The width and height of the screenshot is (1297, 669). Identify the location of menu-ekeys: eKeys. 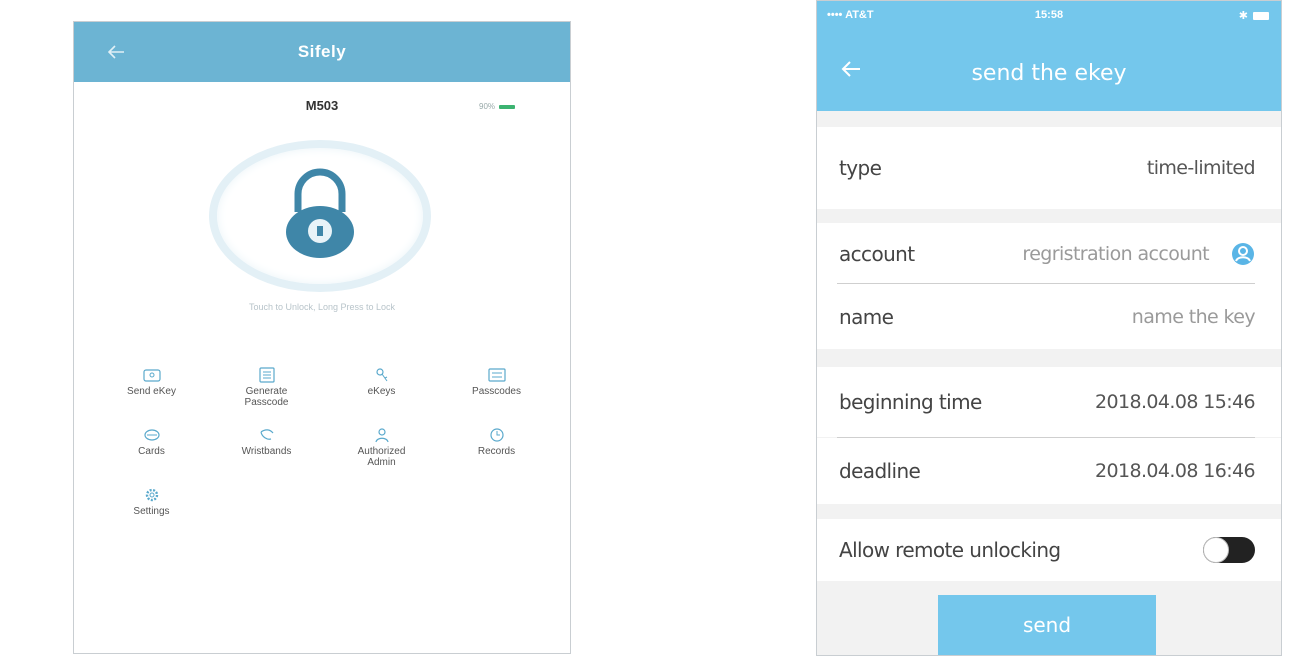
(381, 392).